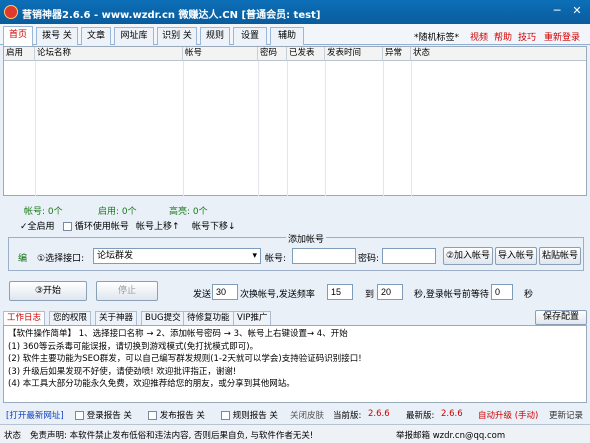 The width and height of the screenshot is (590, 443). I want to click on account-input, so click(324, 256).